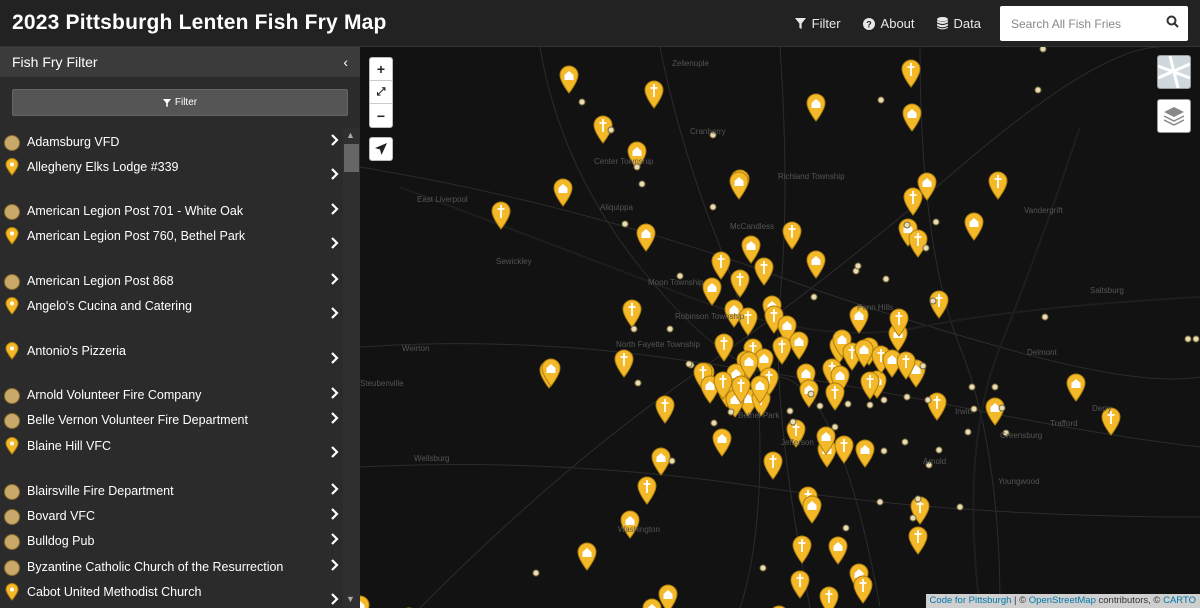 This screenshot has height=608, width=1200. I want to click on nav-data: Data, so click(959, 23).